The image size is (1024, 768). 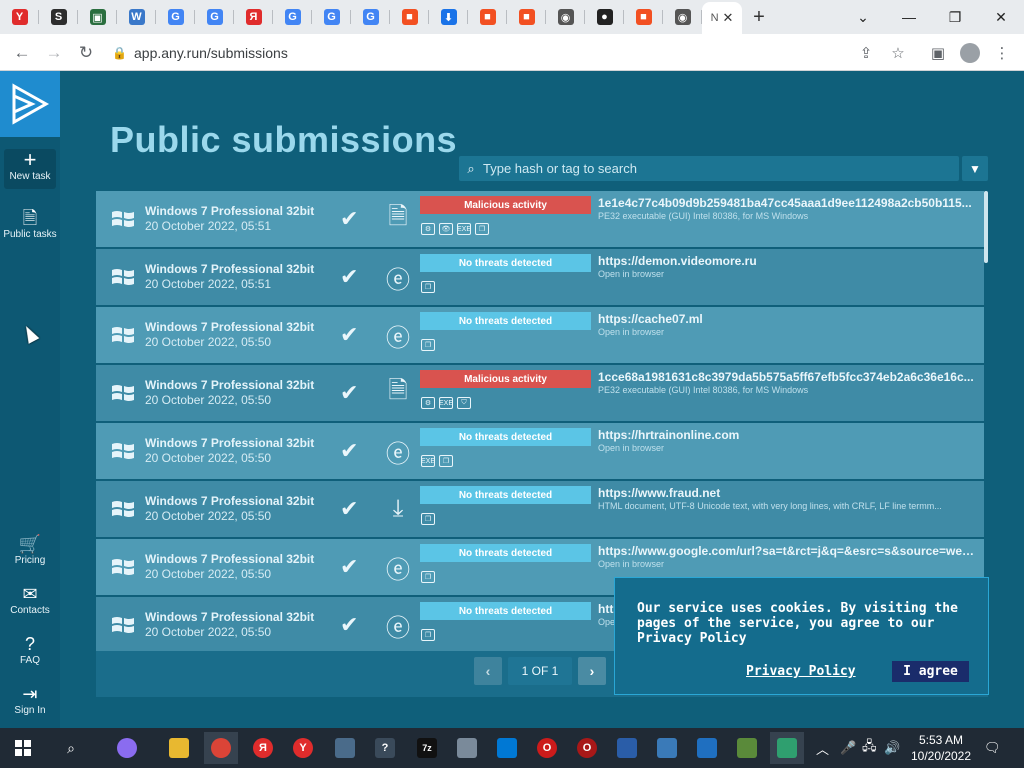 I want to click on start-button, so click(x=23, y=748).